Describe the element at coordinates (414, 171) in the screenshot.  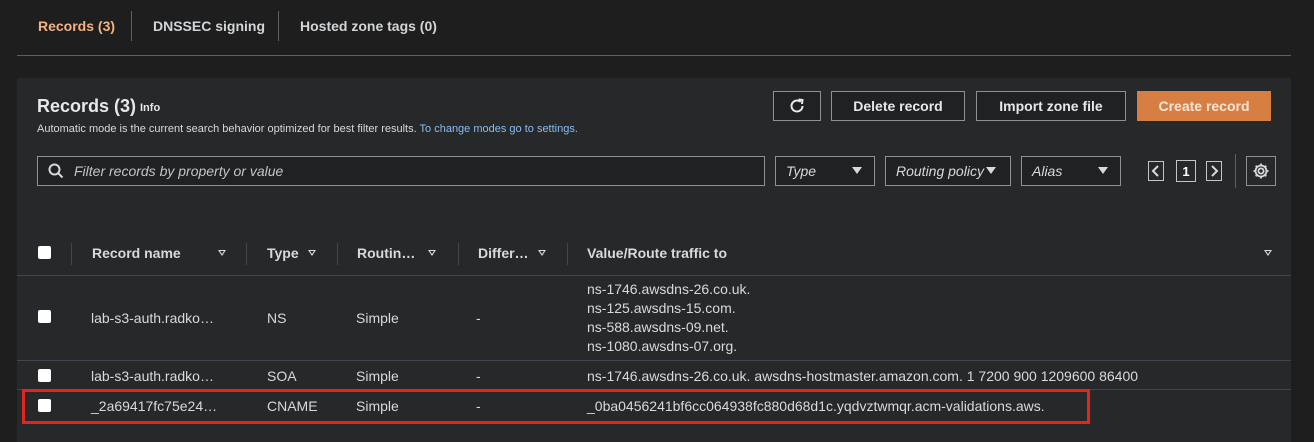
I see `filter-records-input` at that location.